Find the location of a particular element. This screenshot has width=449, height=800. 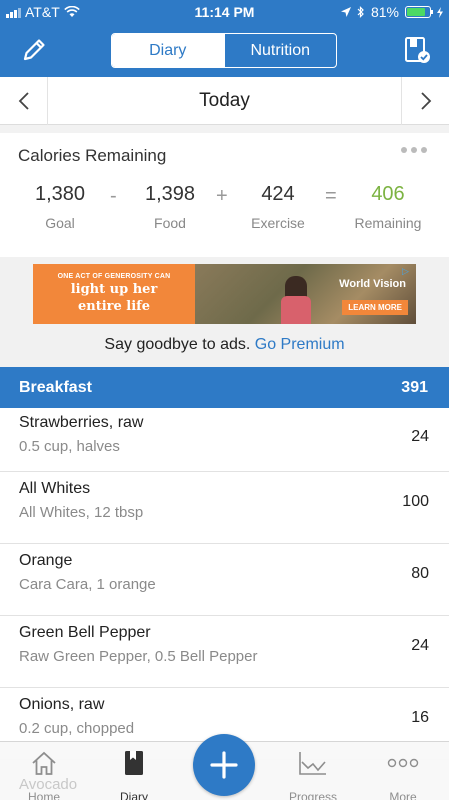

progress-icon is located at coordinates (312, 763).